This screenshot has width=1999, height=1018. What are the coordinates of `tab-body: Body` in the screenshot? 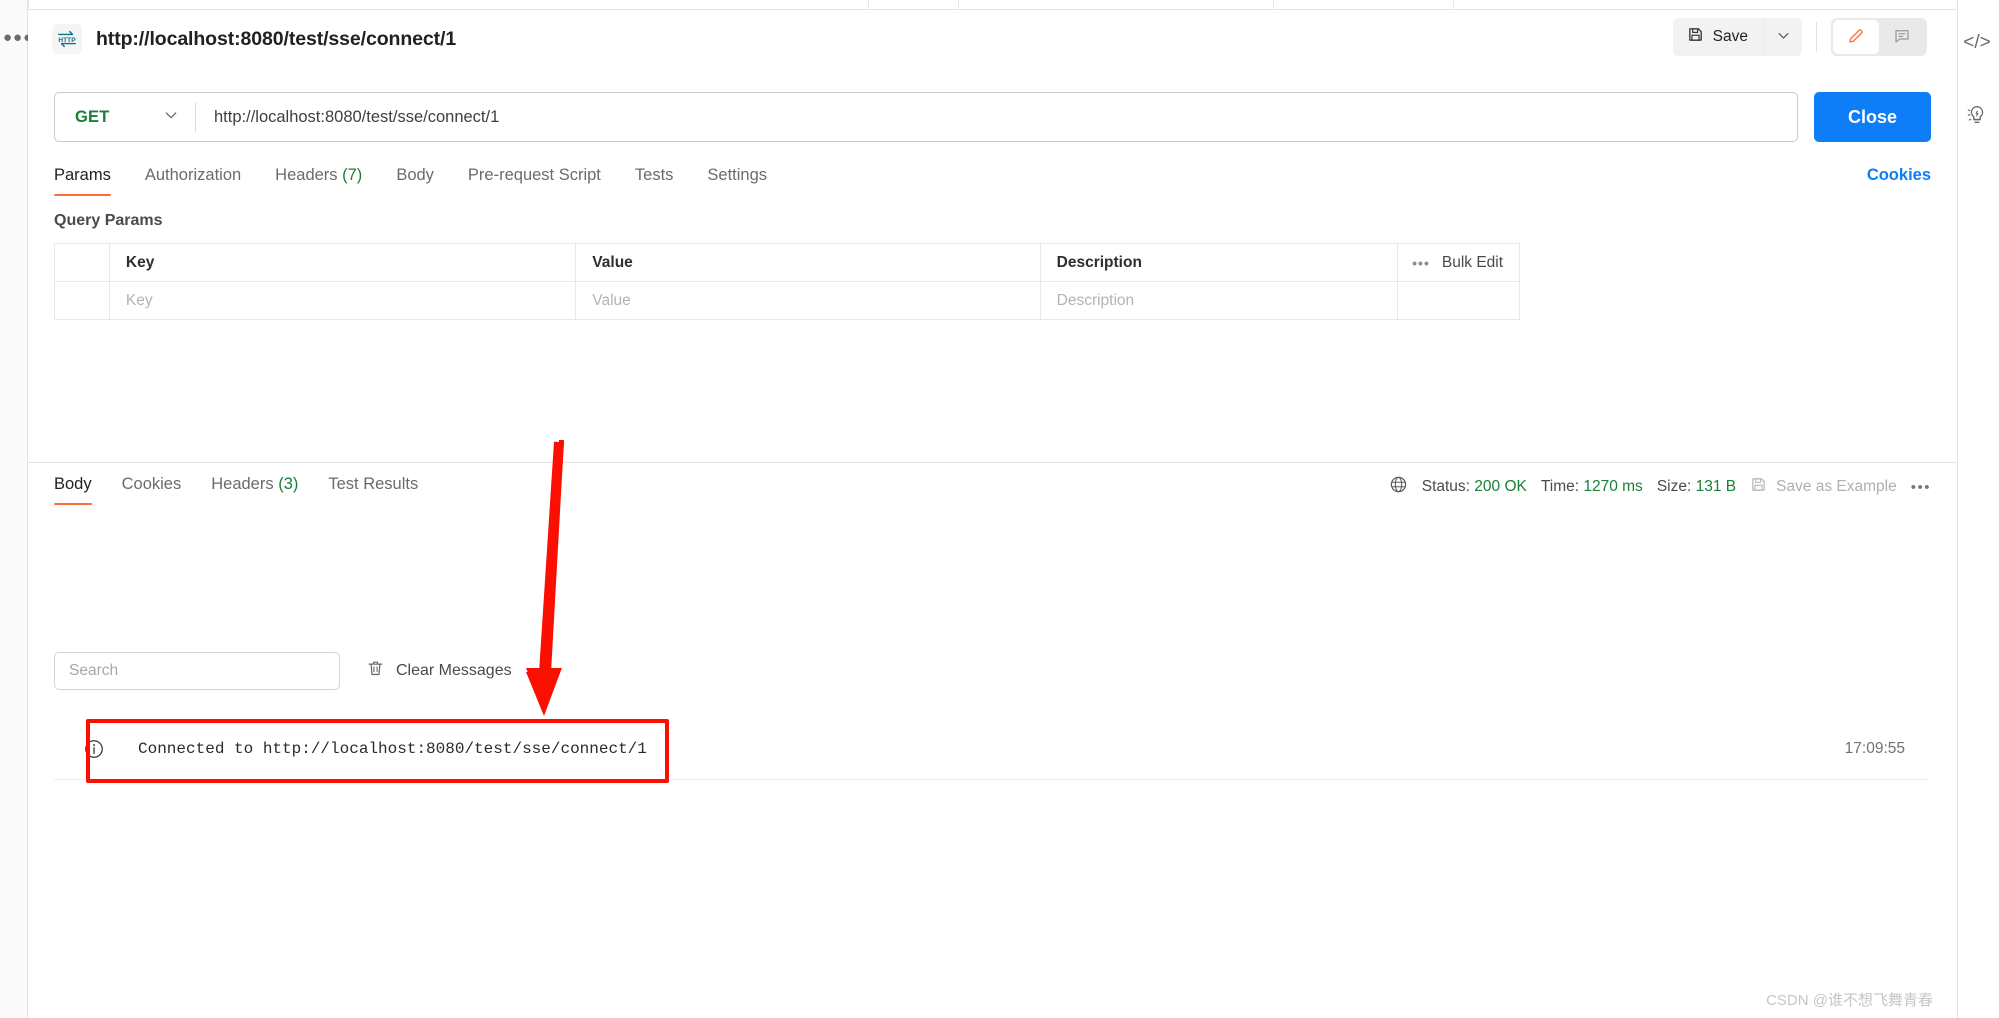 It's located at (415, 181).